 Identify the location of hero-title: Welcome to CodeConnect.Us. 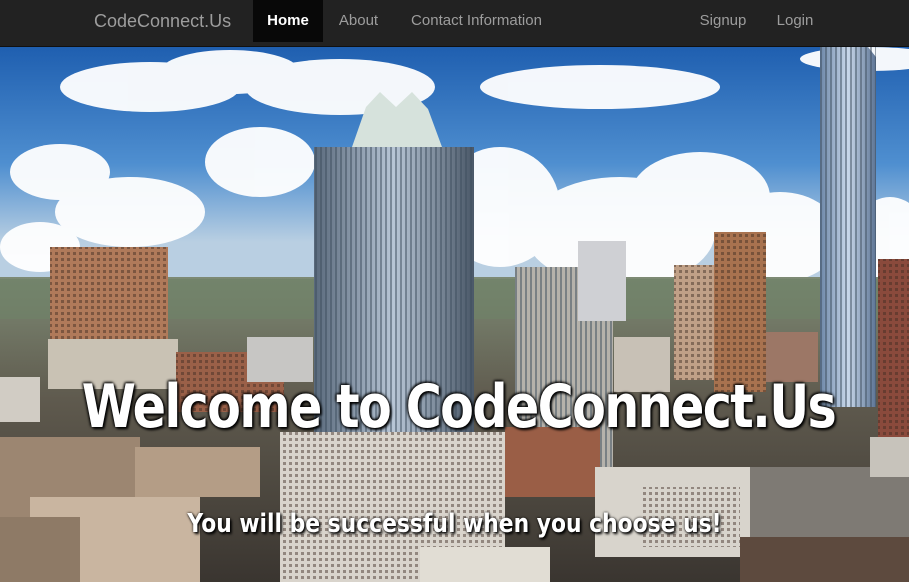
(459, 407).